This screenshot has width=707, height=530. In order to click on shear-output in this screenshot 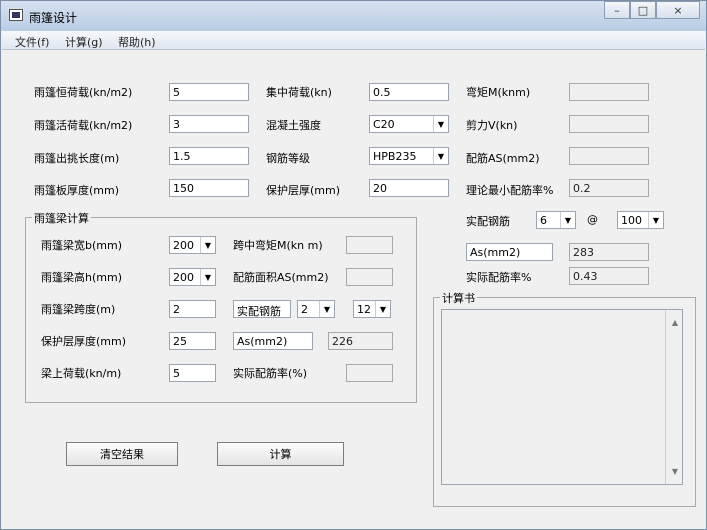, I will do `click(609, 124)`.